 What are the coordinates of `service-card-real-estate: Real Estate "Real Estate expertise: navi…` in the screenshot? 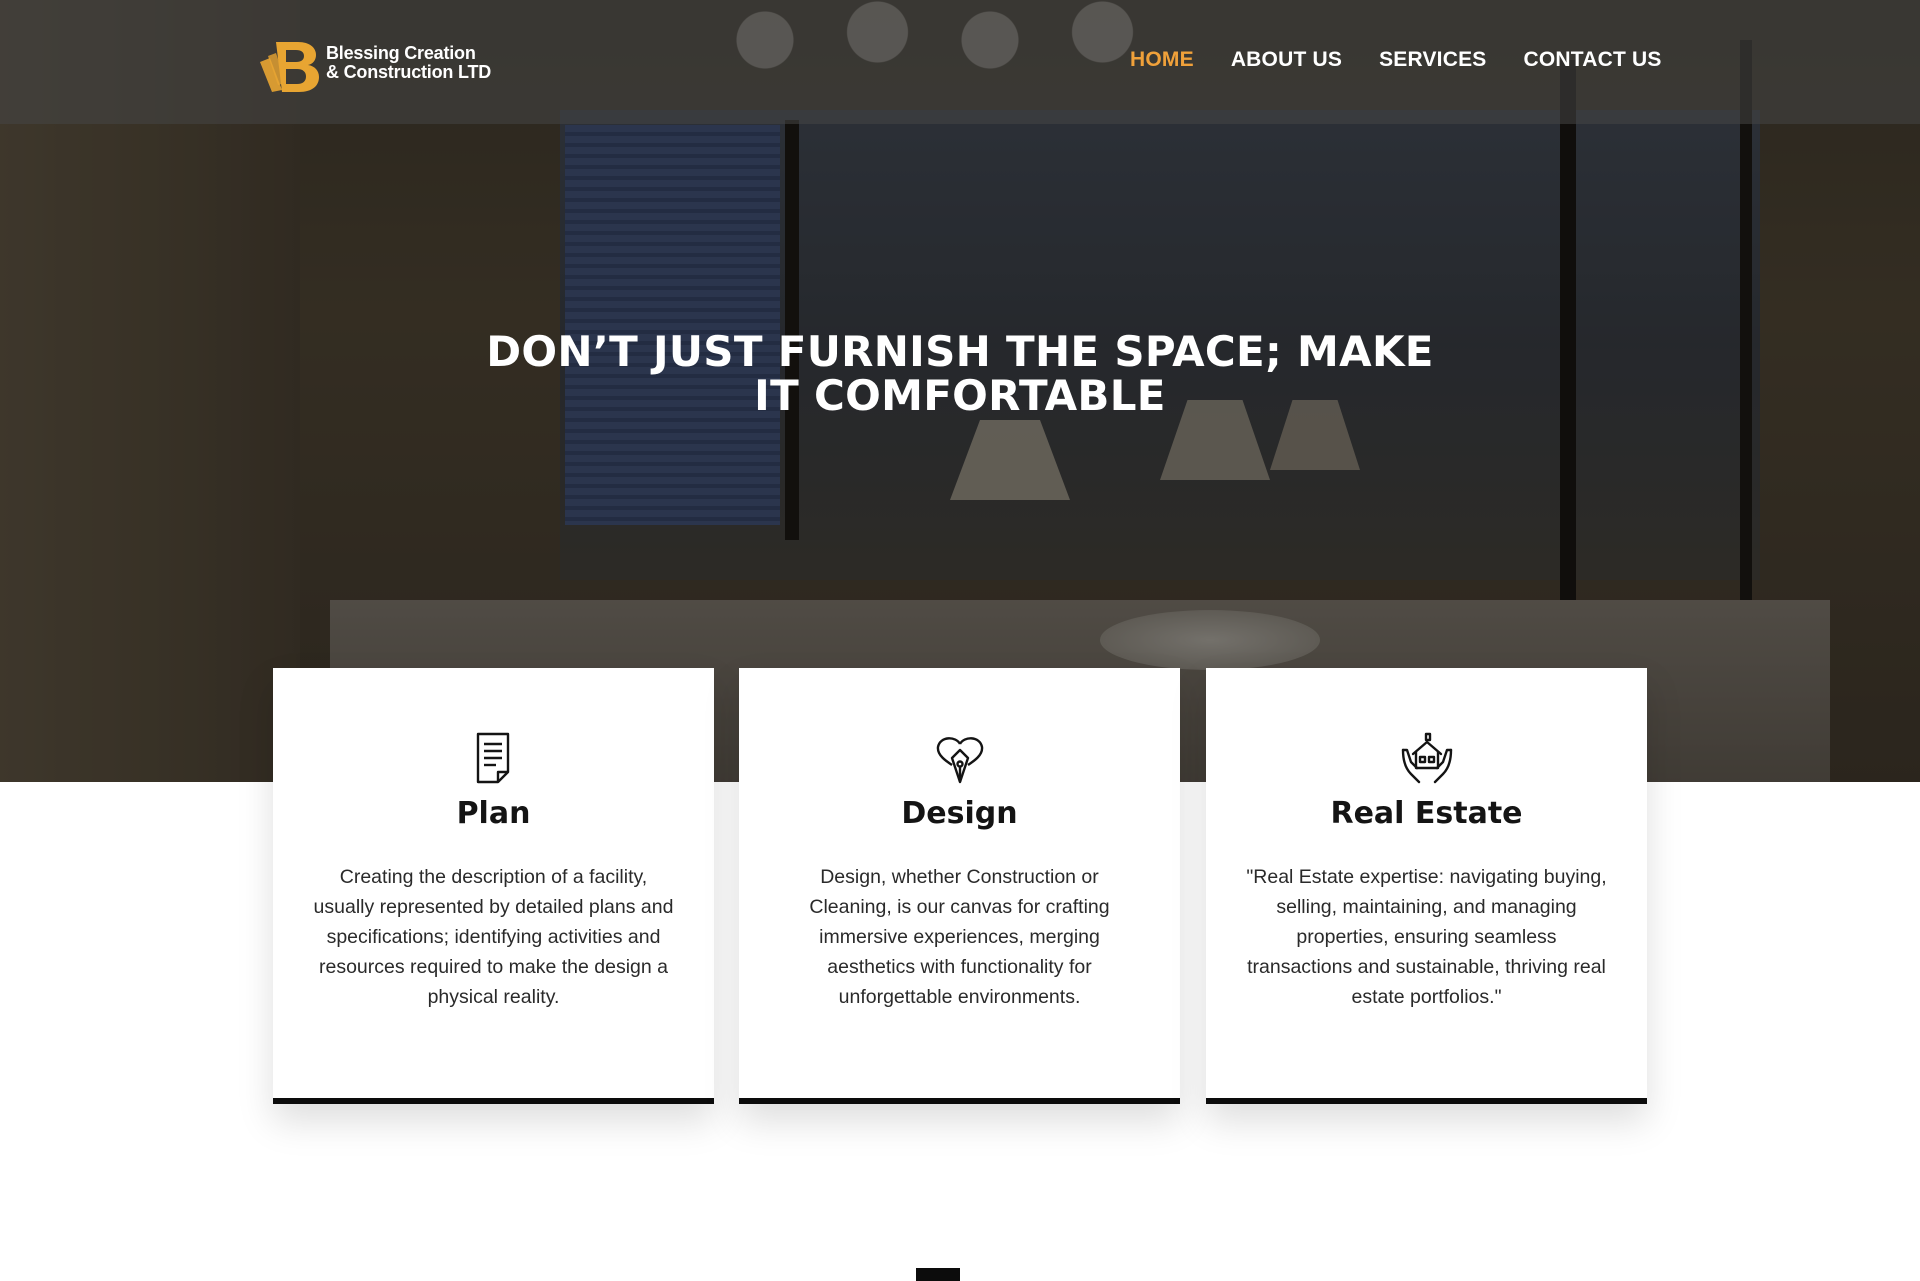 It's located at (1426, 886).